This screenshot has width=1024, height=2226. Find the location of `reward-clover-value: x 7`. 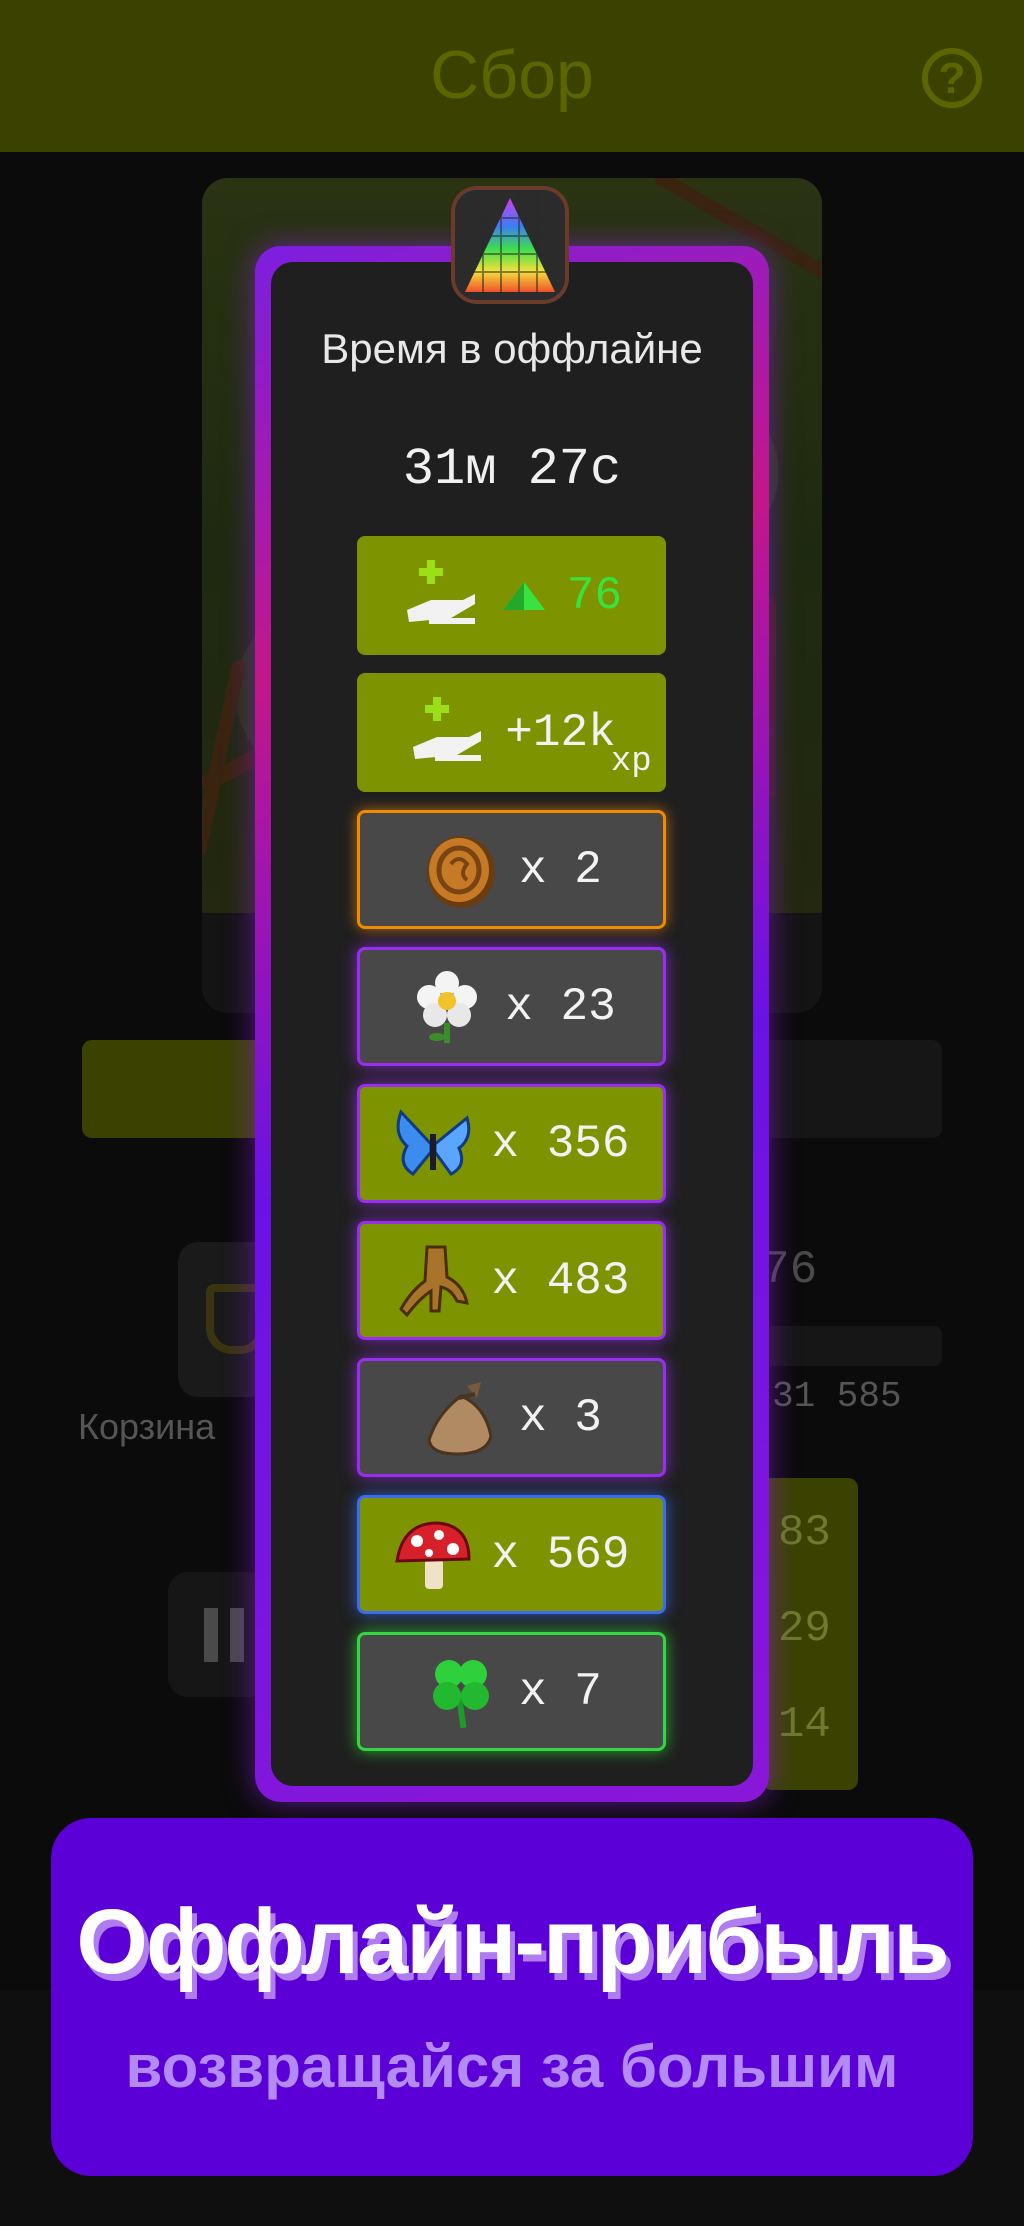

reward-clover-value: x 7 is located at coordinates (560, 1691).